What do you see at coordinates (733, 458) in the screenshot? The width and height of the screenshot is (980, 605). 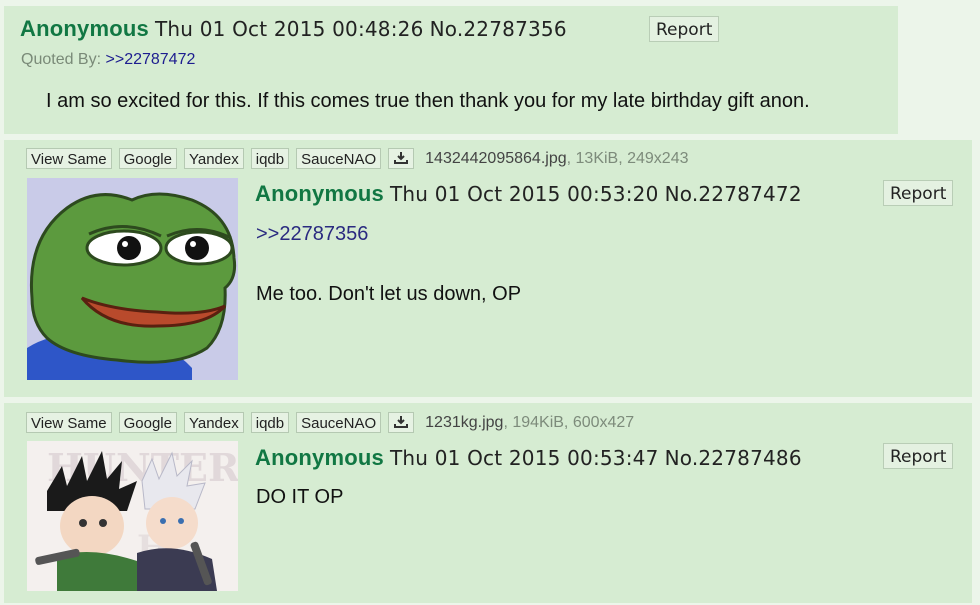 I see `post-number: No.22787486` at bounding box center [733, 458].